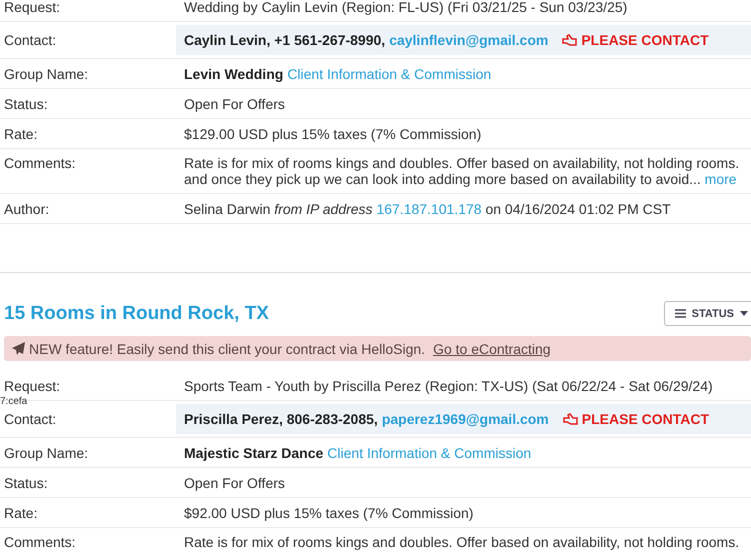 The height and width of the screenshot is (556, 751). What do you see at coordinates (328, 512) in the screenshot?
I see `field-value: $92.00 USD plus 15% taxes (7% Commission)` at bounding box center [328, 512].